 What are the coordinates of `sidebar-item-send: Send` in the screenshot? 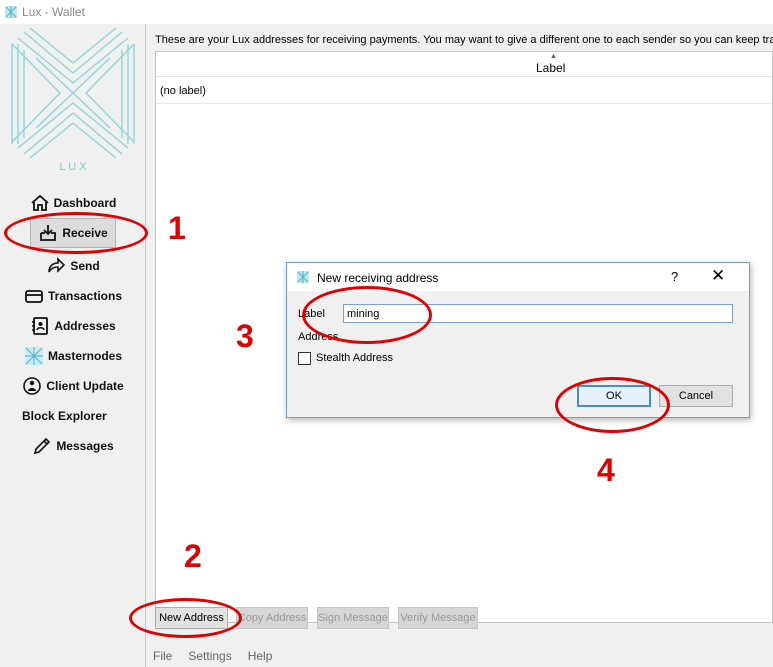 It's located at (73, 266).